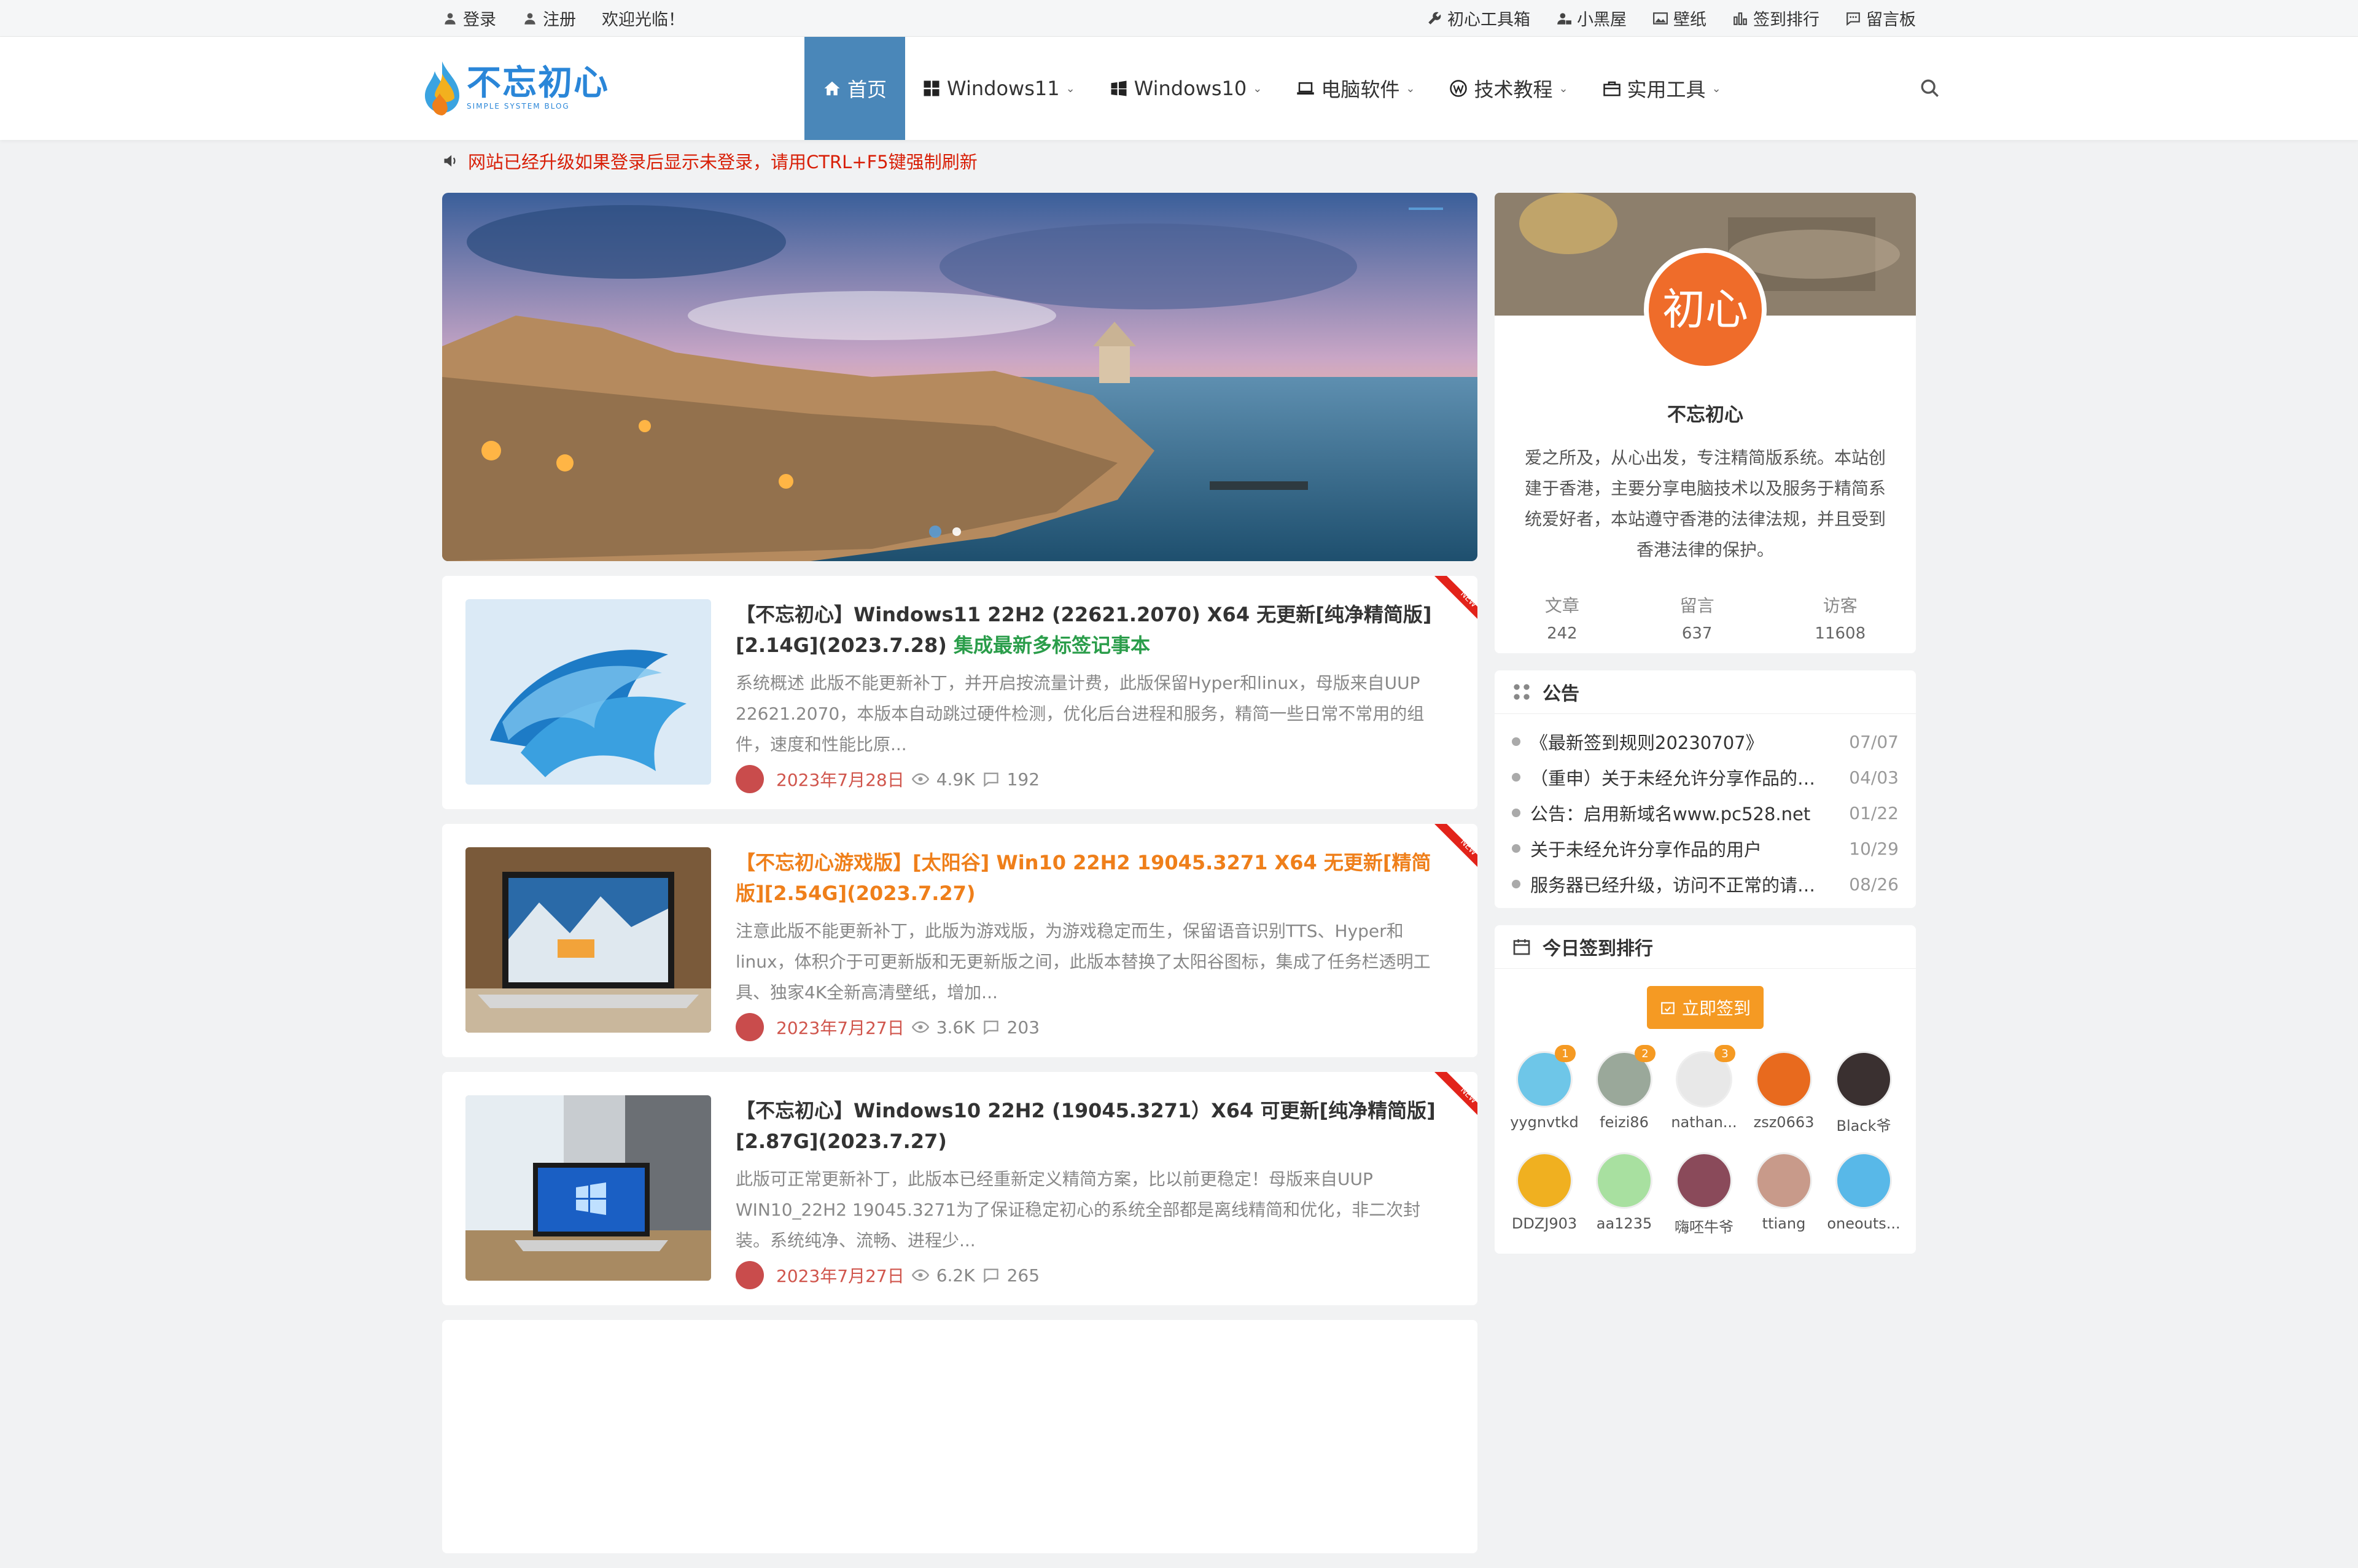  I want to click on user-name: zsz0663, so click(1784, 1122).